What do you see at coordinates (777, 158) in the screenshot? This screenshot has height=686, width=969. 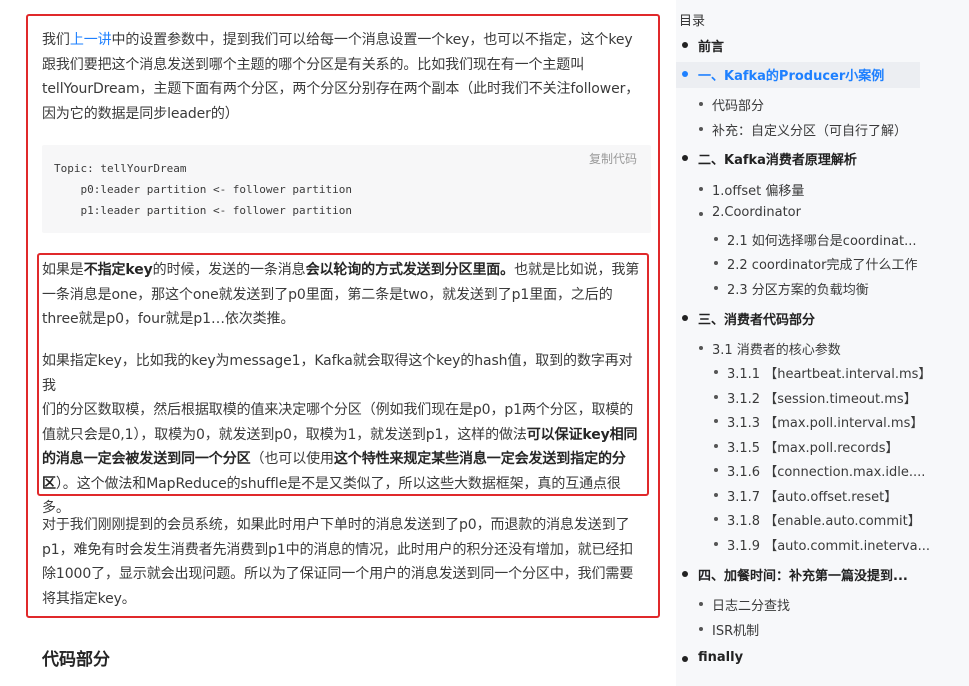 I see `toc-item: 二、Kafka消费者原理解析` at bounding box center [777, 158].